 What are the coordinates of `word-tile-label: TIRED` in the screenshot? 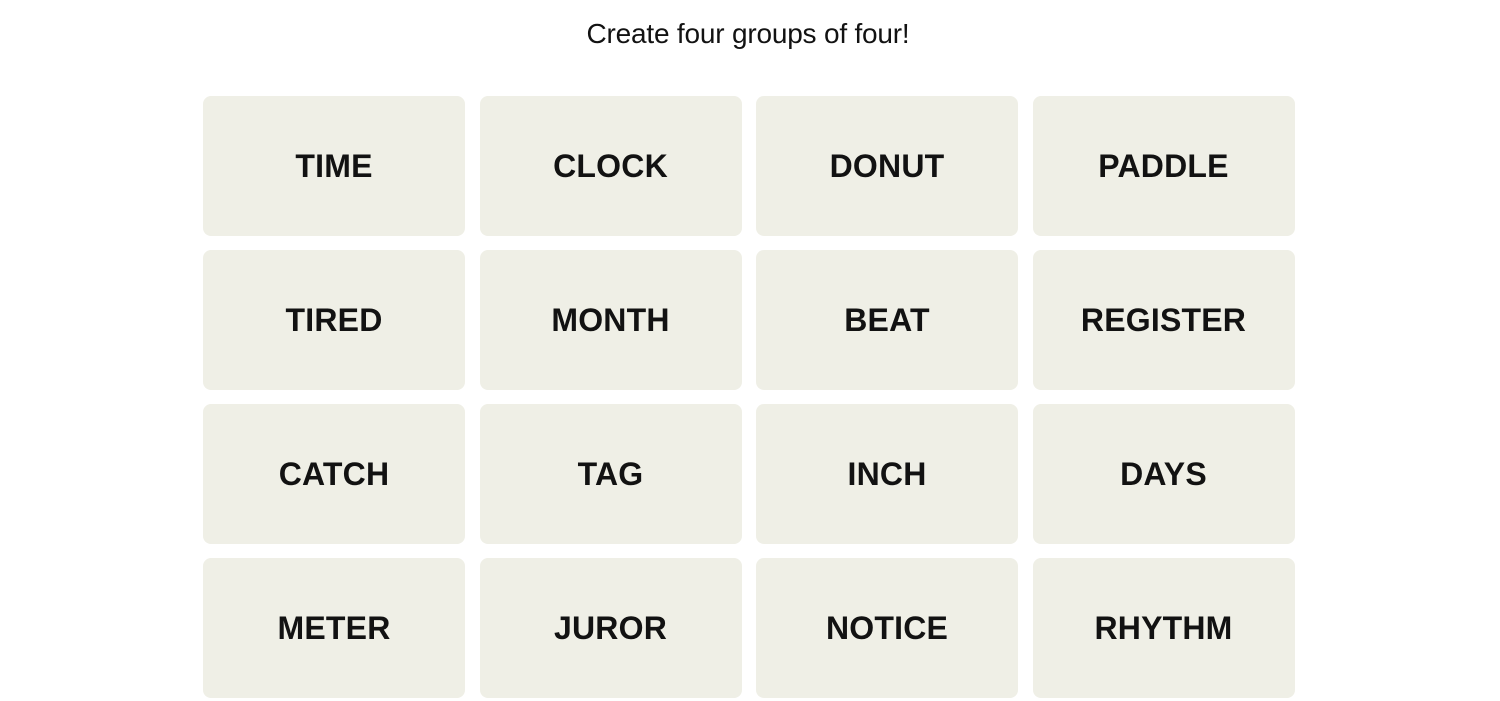 It's located at (334, 319).